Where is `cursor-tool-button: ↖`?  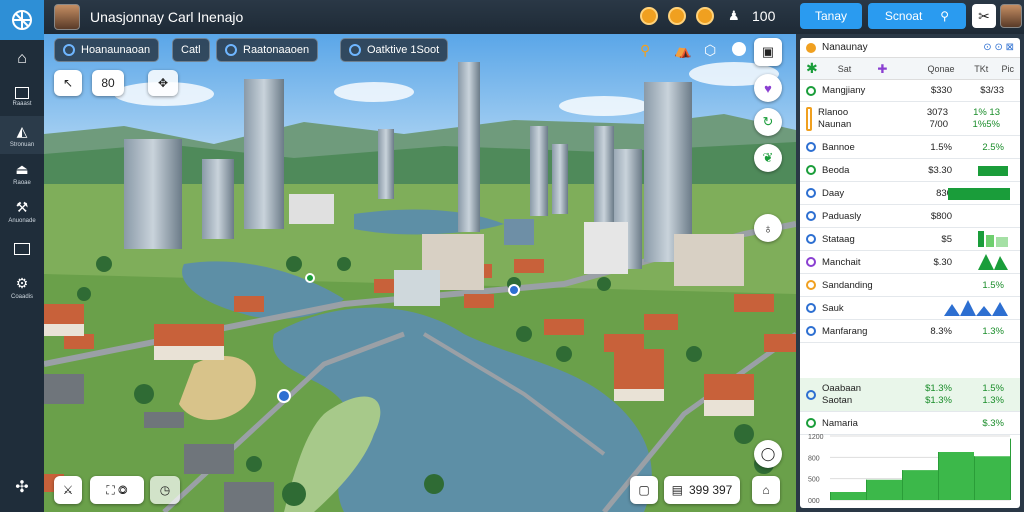
cursor-tool-button: ↖ is located at coordinates (68, 83).